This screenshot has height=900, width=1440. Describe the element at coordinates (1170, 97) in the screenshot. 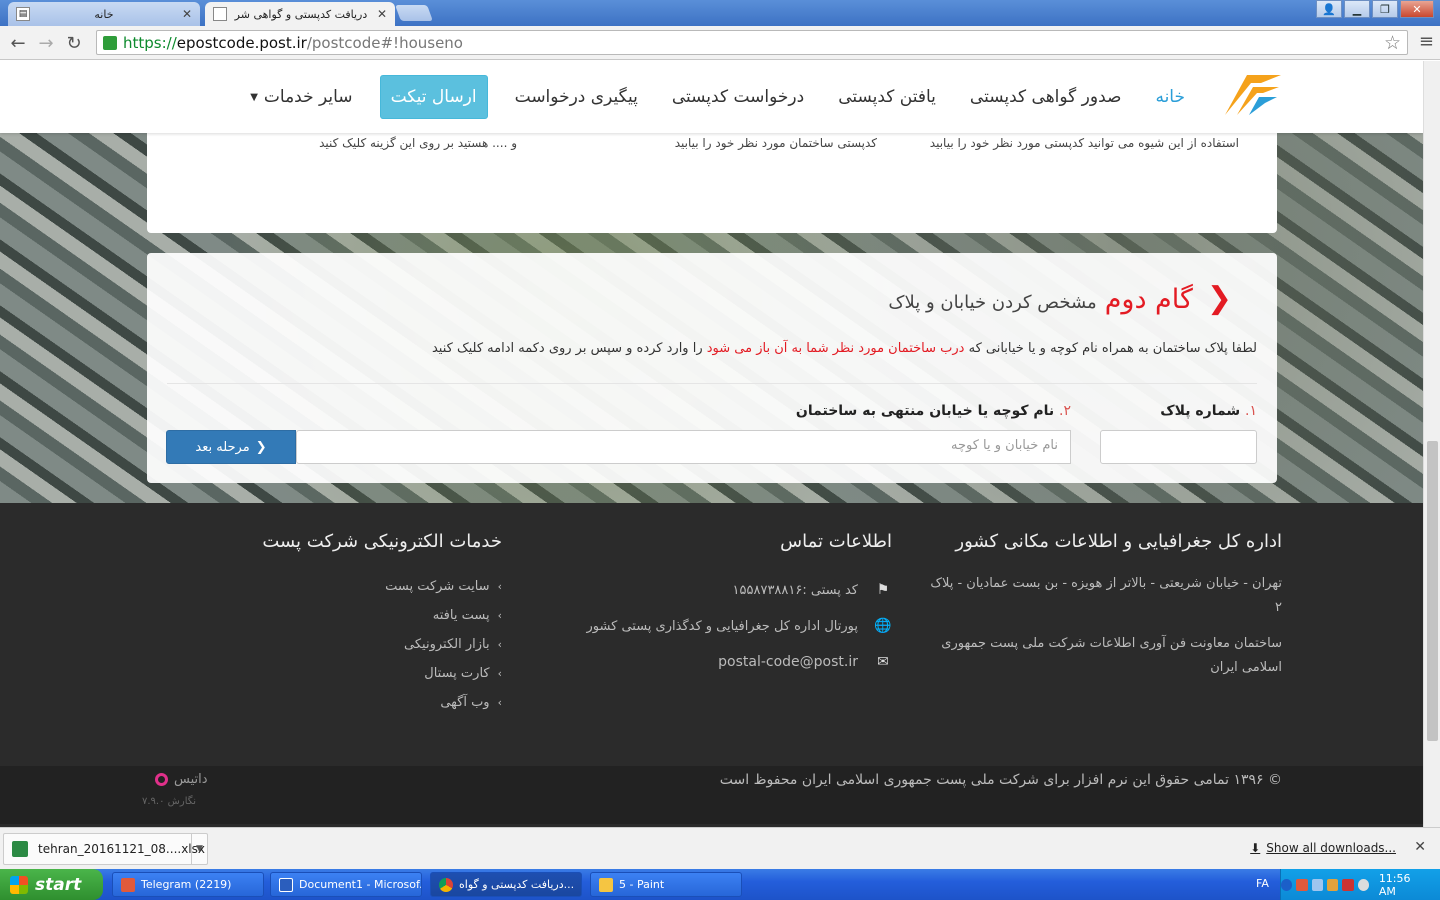

I see `nav-home: خانه` at that location.